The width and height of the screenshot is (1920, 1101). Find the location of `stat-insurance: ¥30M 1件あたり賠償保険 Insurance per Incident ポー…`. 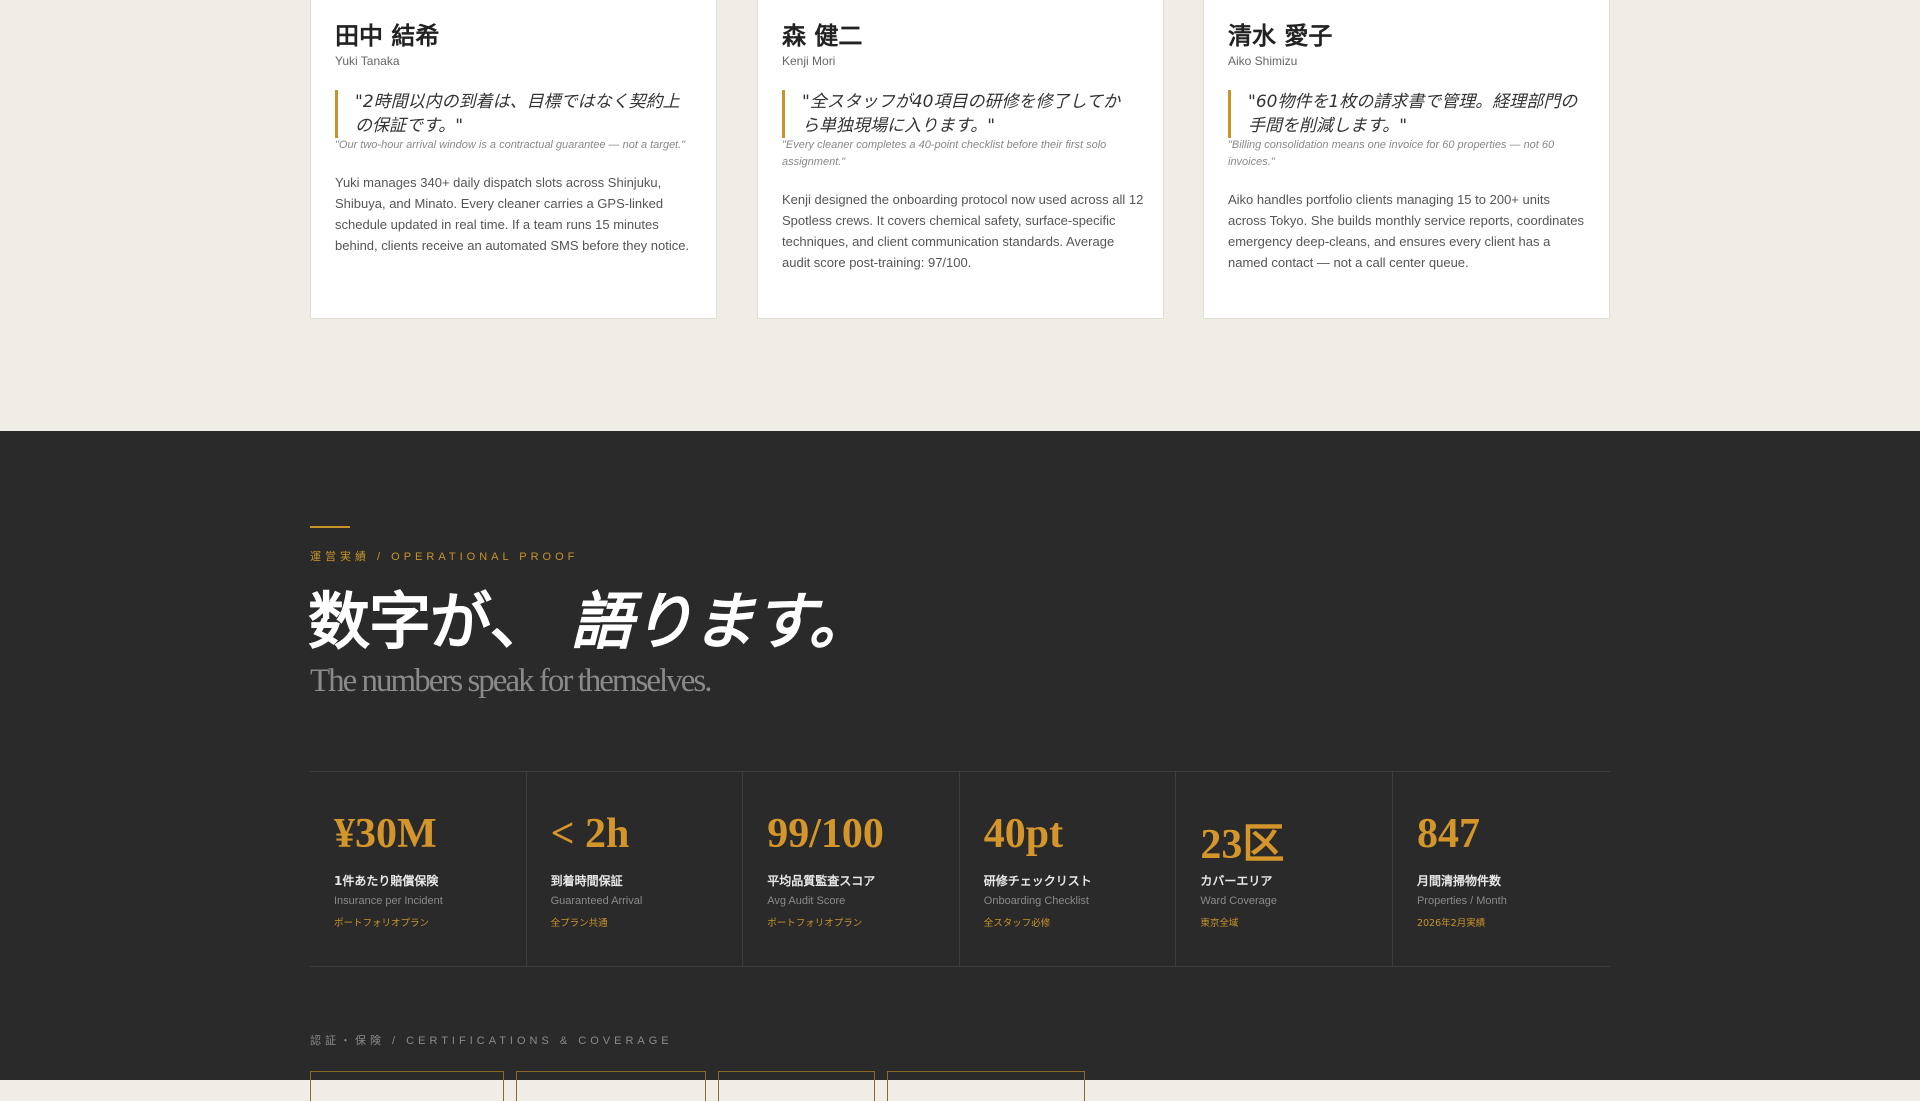

stat-insurance: ¥30M 1件あたり賠償保険 Insurance per Incident ポー… is located at coordinates (418, 869).